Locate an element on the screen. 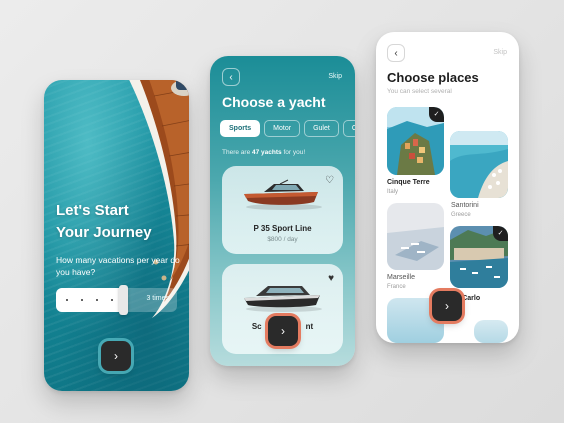 This screenshot has width=564, height=423. vacations-question: How many vacations per year do you have? is located at coordinates (118, 266).